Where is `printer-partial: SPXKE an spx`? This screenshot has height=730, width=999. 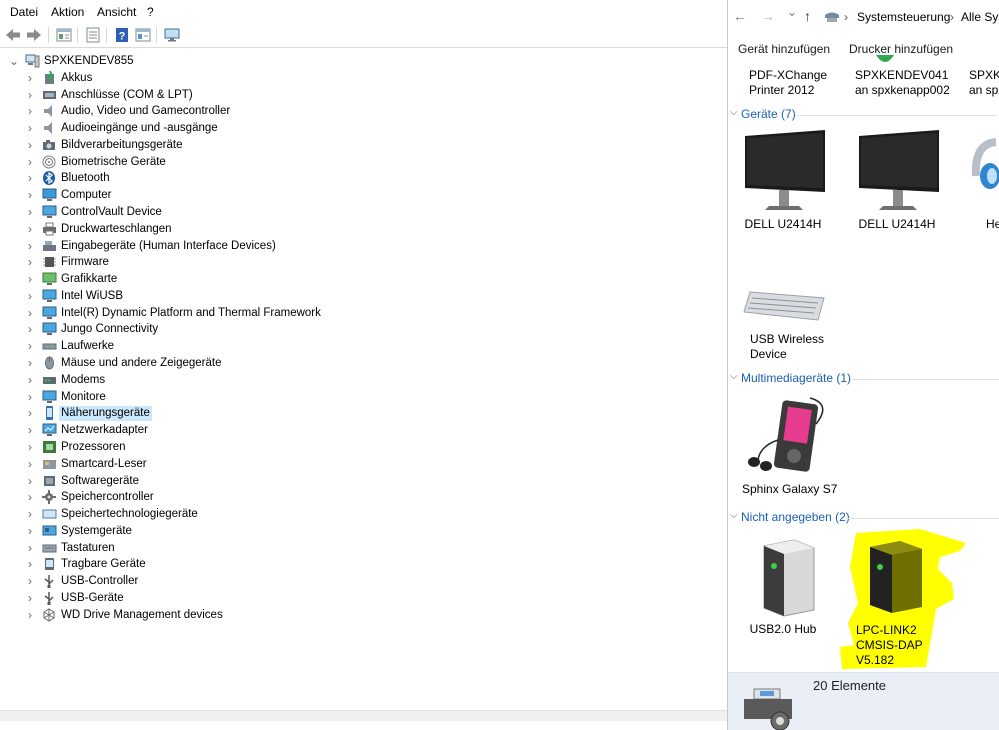
printer-partial: SPXKE an spx is located at coordinates (984, 83).